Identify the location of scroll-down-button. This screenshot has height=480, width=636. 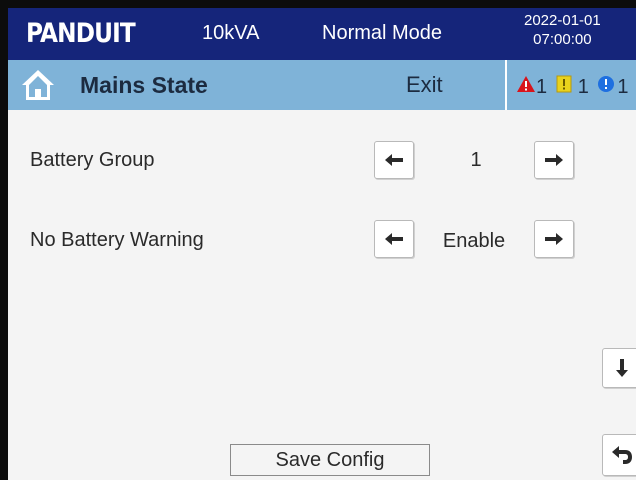
(619, 368).